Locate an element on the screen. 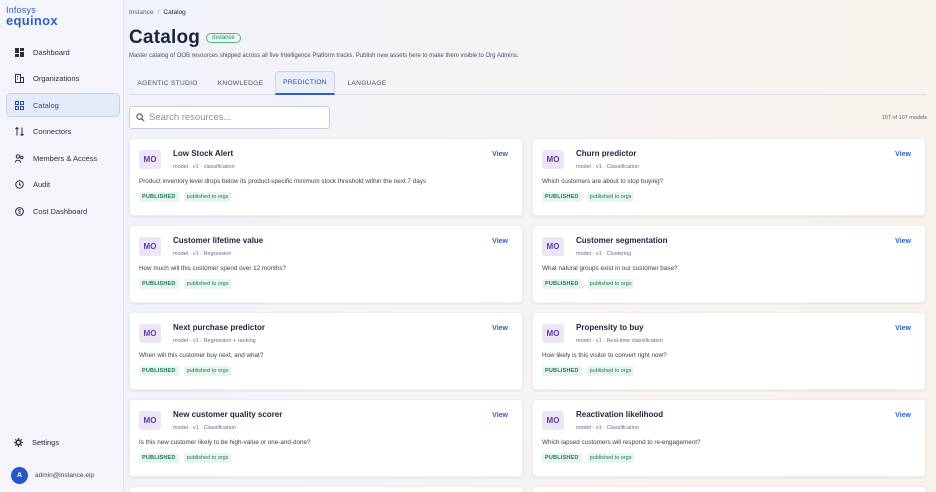 Image resolution: width=936 pixels, height=492 pixels. title-row: Catalog Instance is located at coordinates (185, 38).